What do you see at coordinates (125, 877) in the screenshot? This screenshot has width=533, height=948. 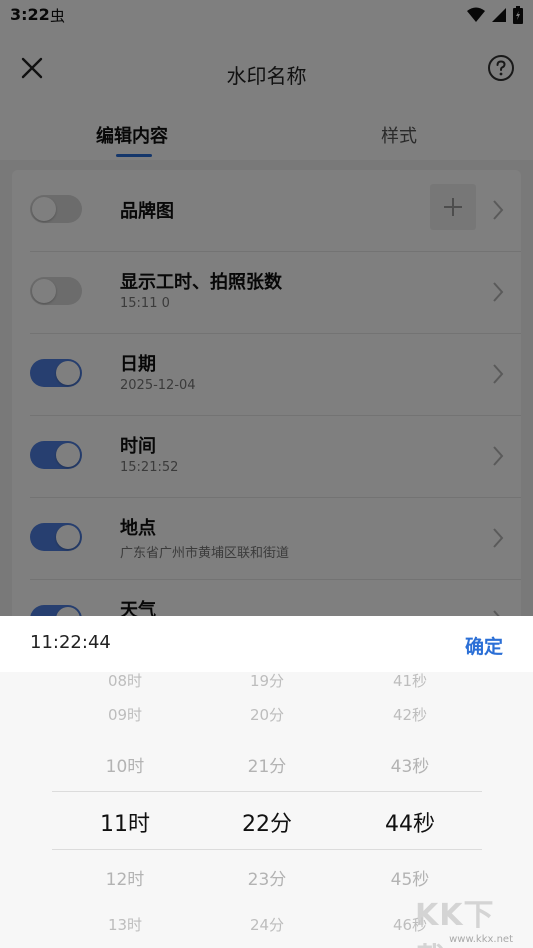 I see `hour-option: 12时` at bounding box center [125, 877].